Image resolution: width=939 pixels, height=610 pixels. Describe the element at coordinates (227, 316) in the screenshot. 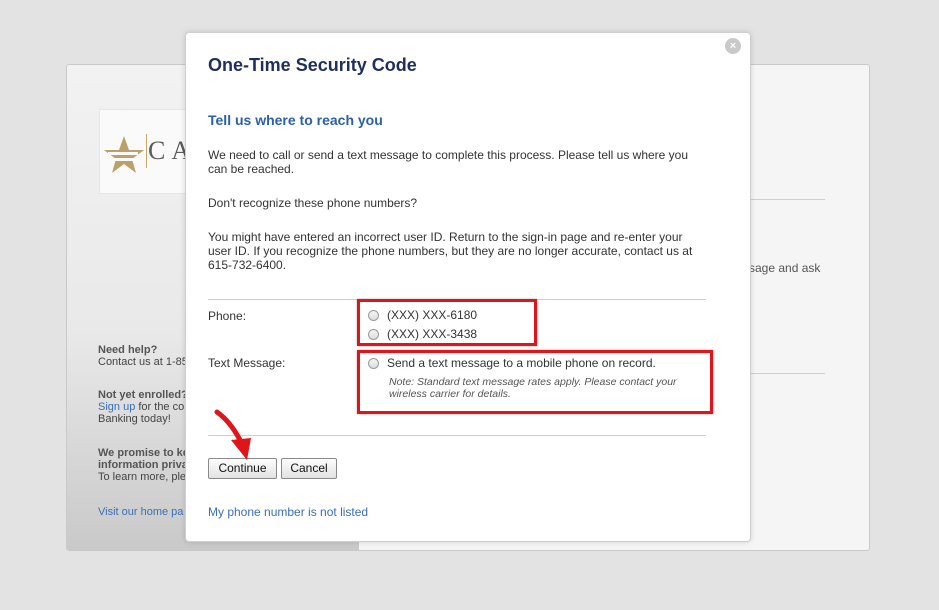

I see `phone-label: Phone:` at that location.